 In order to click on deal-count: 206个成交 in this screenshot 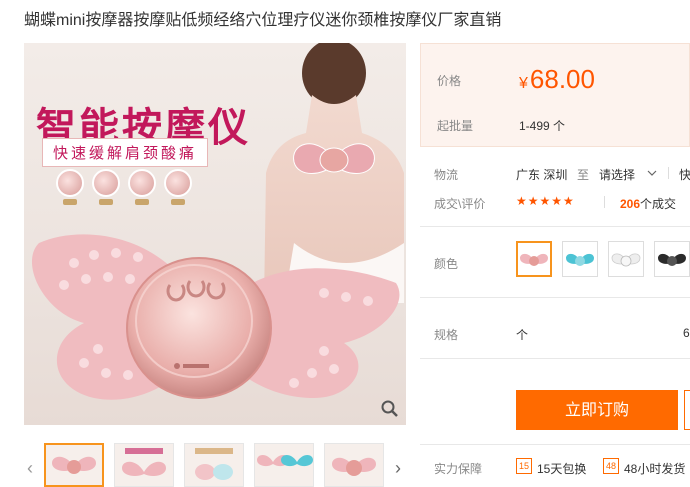, I will do `click(648, 203)`.